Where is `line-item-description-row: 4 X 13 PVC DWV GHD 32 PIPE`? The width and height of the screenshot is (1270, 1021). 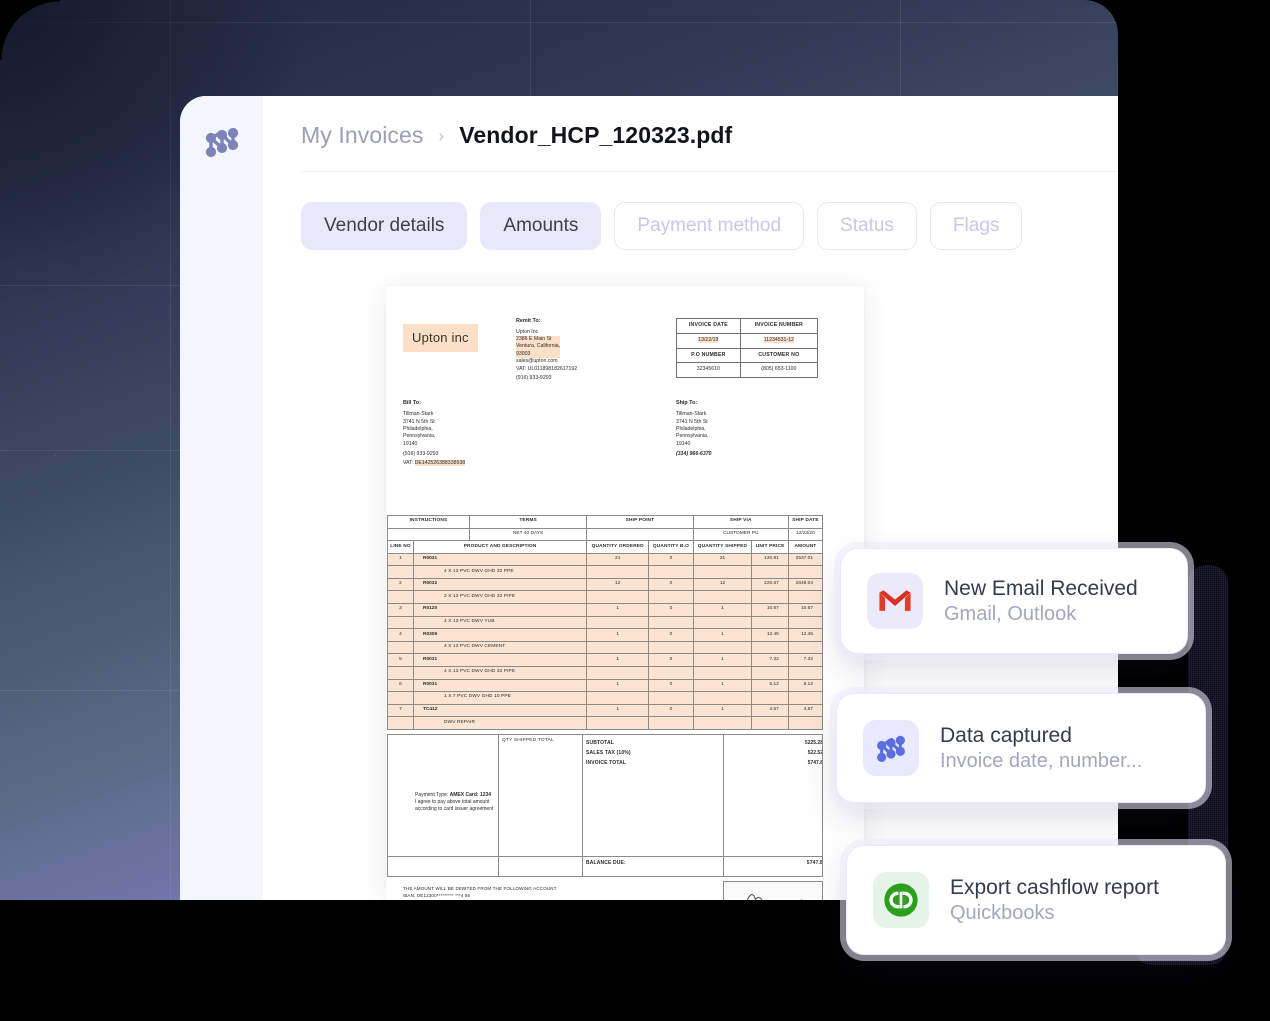
line-item-description-row: 4 X 13 PVC DWV GHD 32 PIPE is located at coordinates (605, 672).